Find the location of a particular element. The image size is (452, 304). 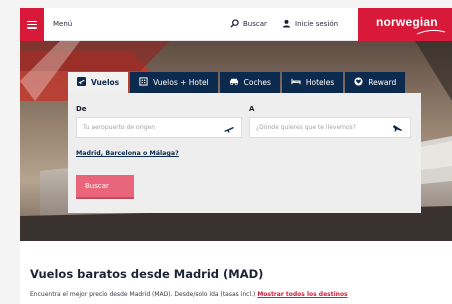

bed-icon is located at coordinates (296, 82).